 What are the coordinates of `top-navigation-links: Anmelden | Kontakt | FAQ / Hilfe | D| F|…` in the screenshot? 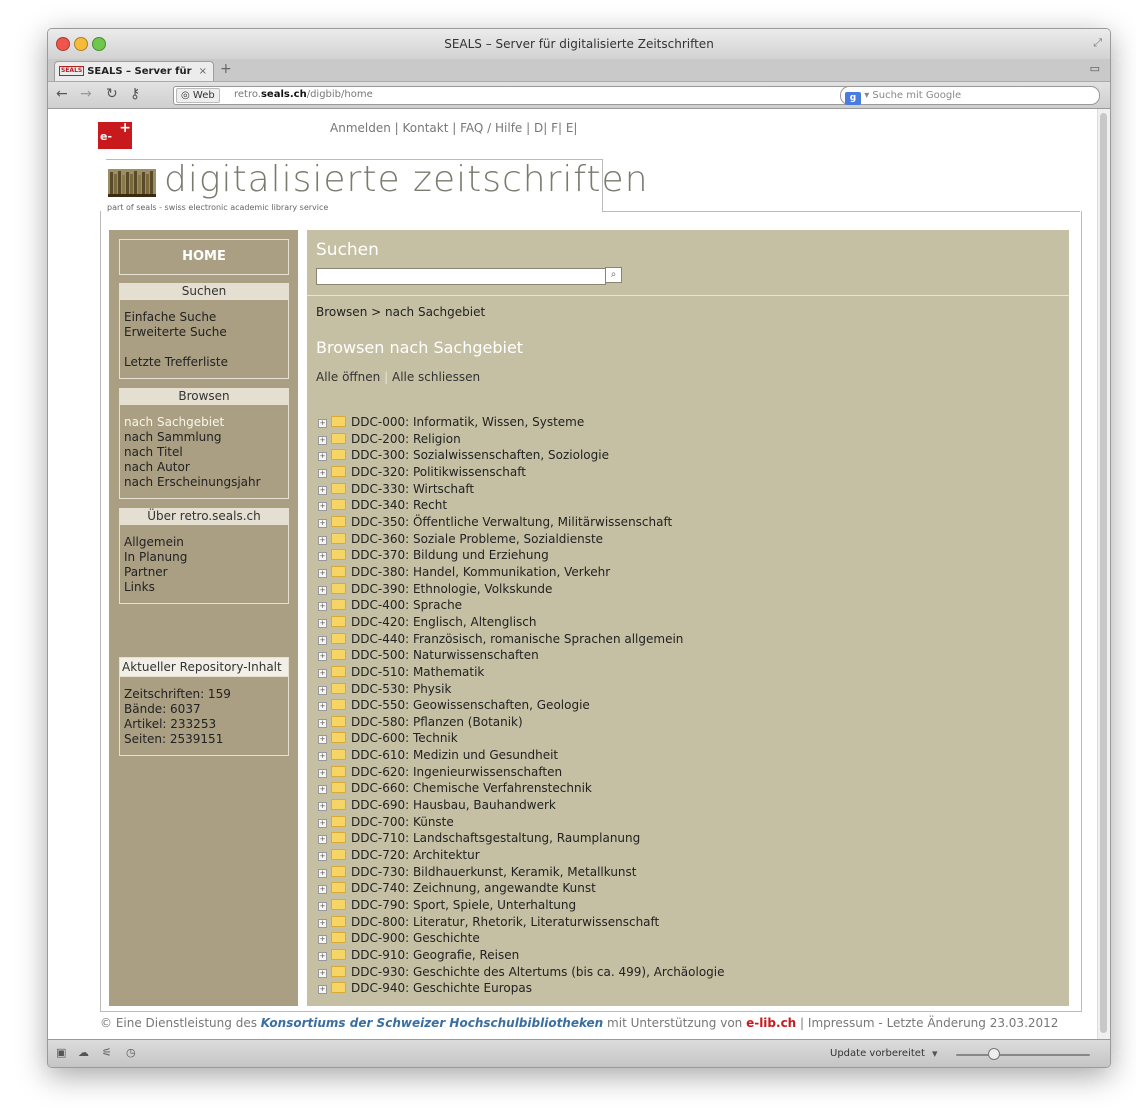 It's located at (453, 128).